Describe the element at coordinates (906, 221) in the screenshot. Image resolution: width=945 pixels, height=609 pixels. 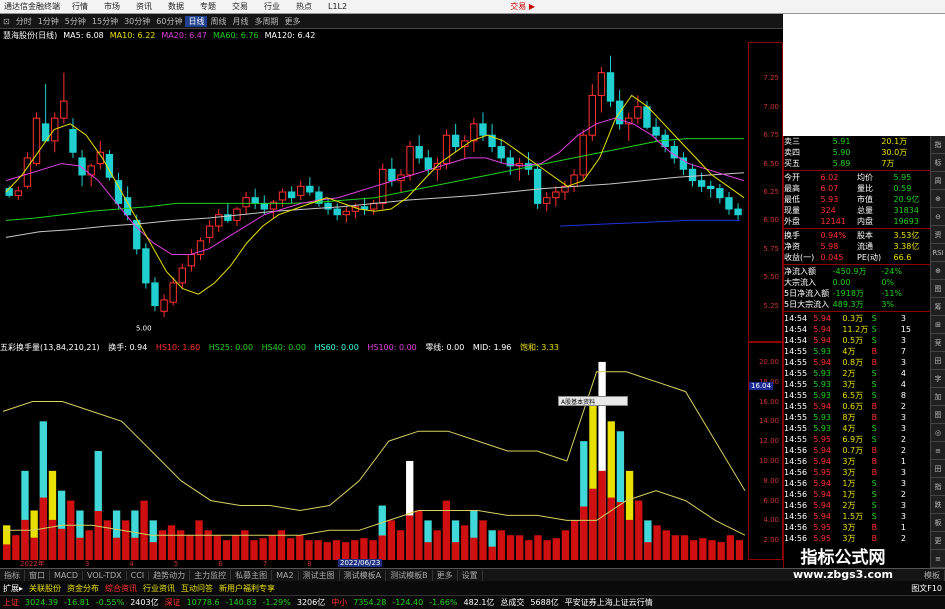
I see `stat-row-cell: 19693` at that location.